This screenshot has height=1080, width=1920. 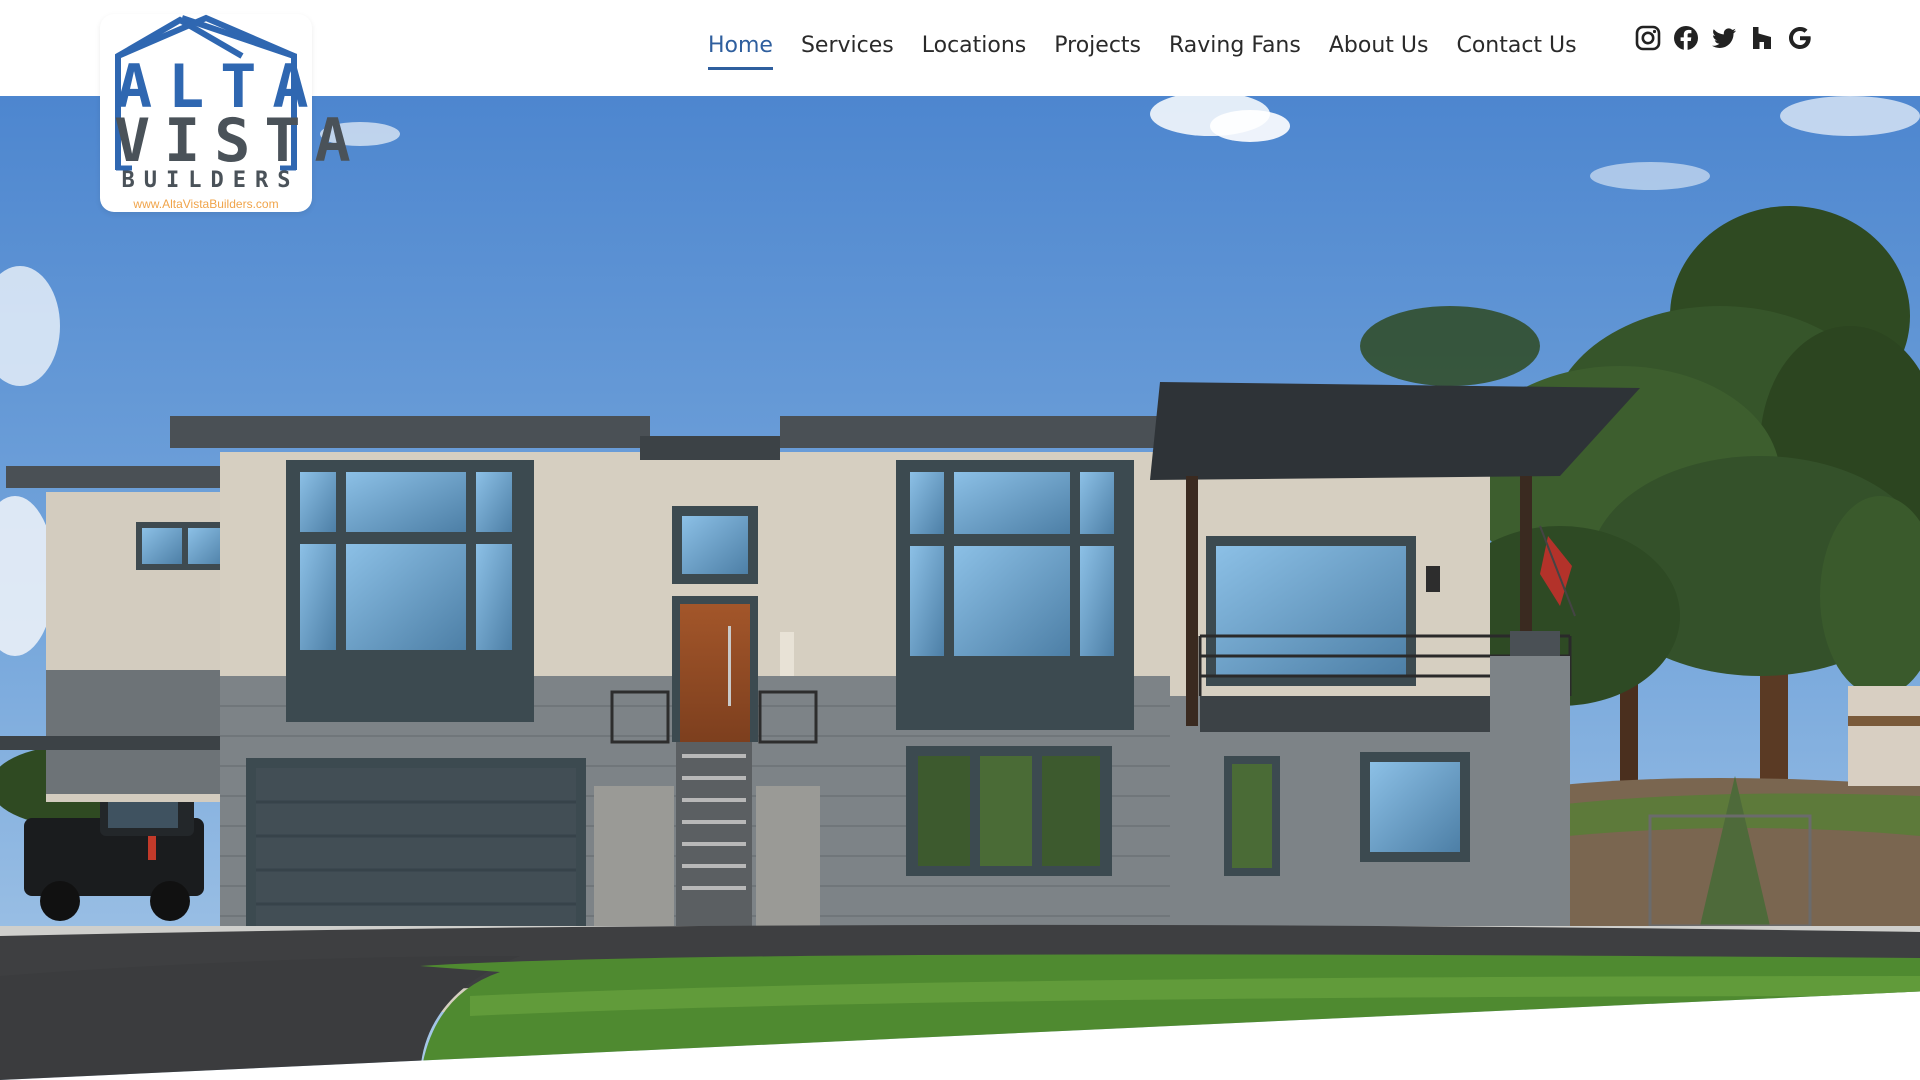 What do you see at coordinates (1686, 38) in the screenshot?
I see `facebook-icon` at bounding box center [1686, 38].